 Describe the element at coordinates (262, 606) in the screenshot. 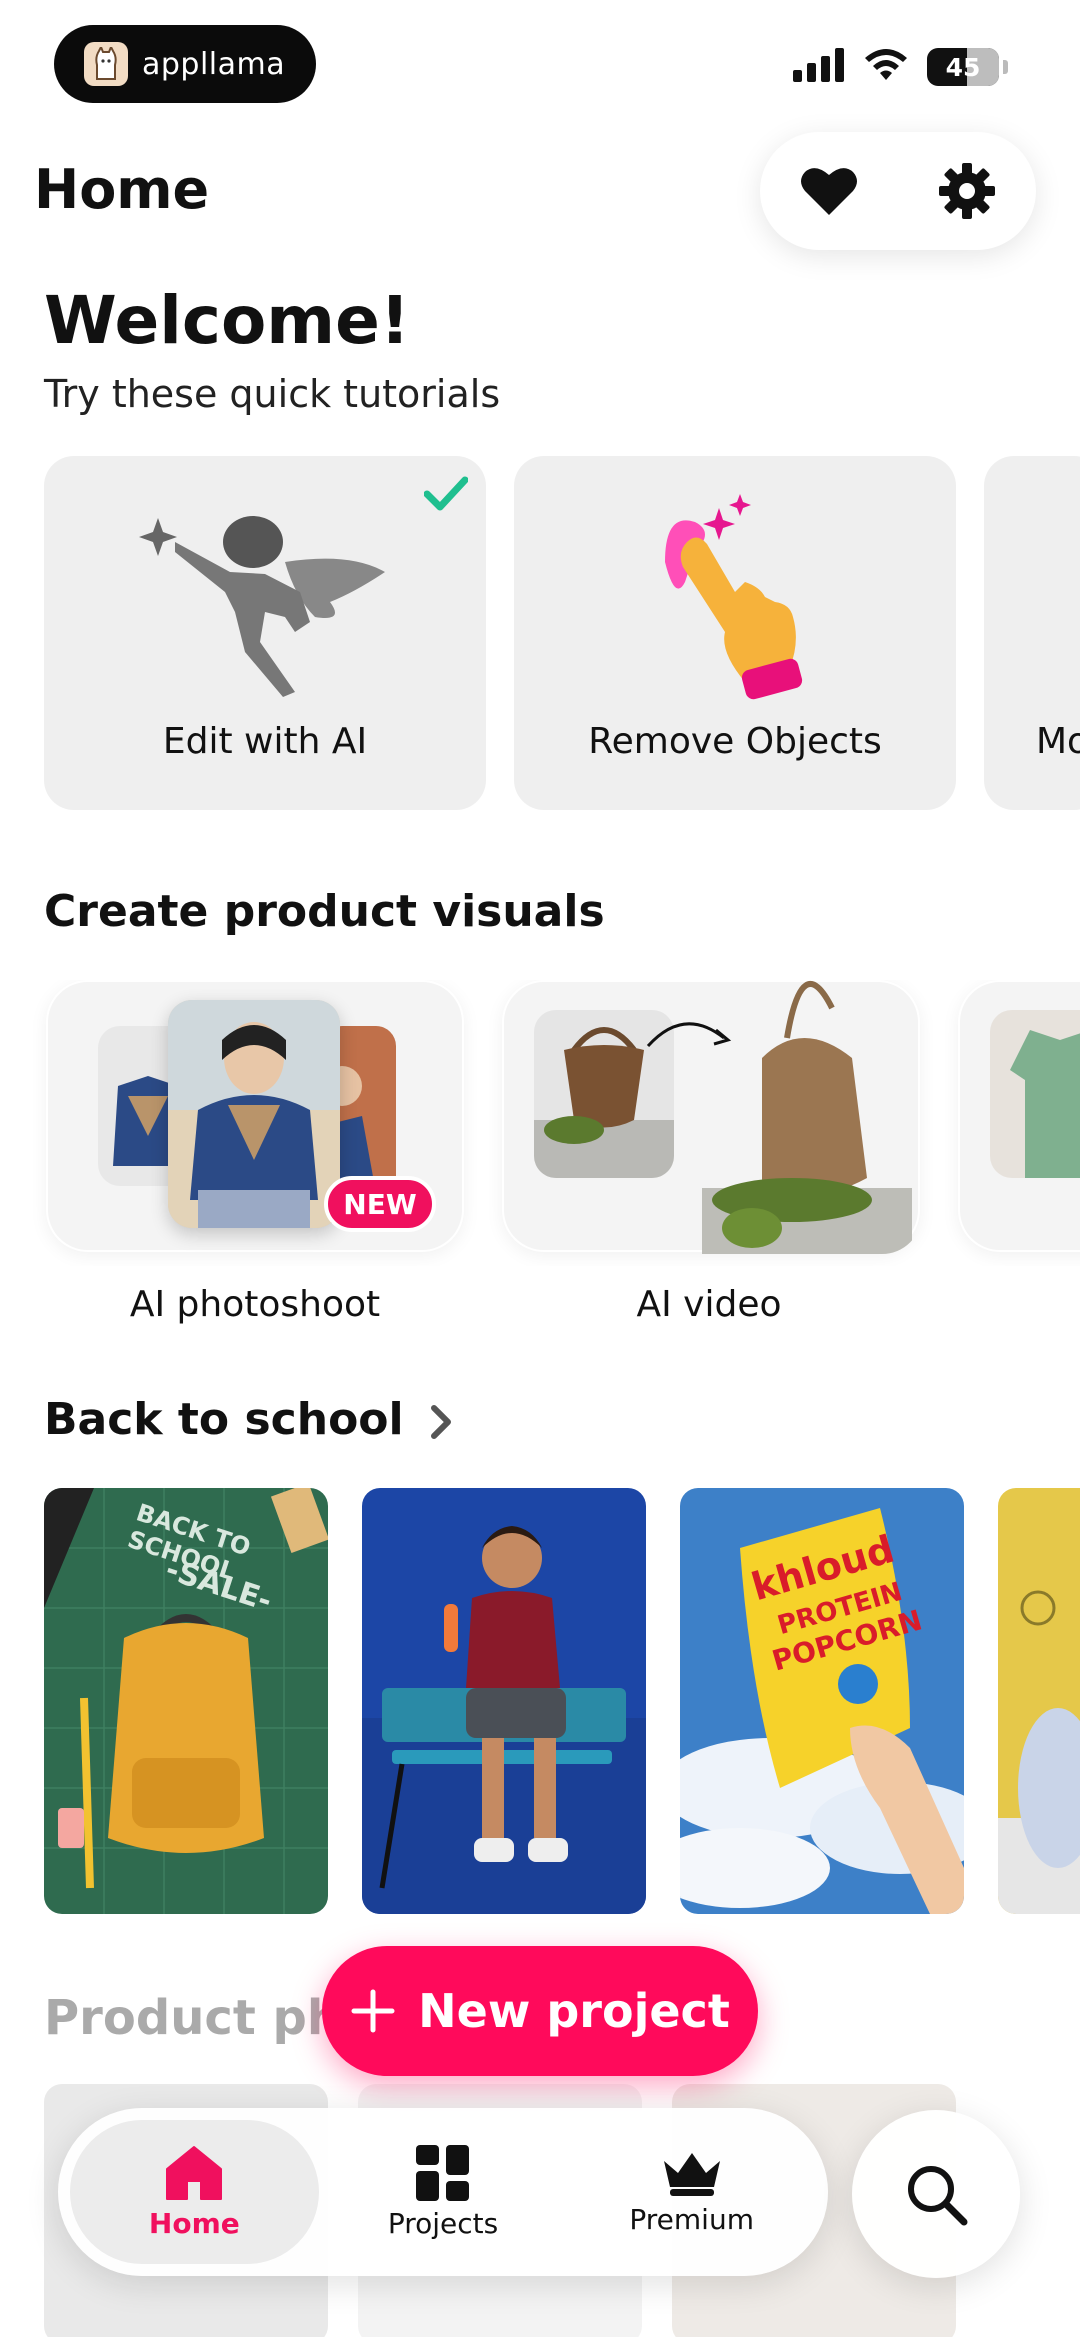

I see `superhero-flying-icon` at that location.